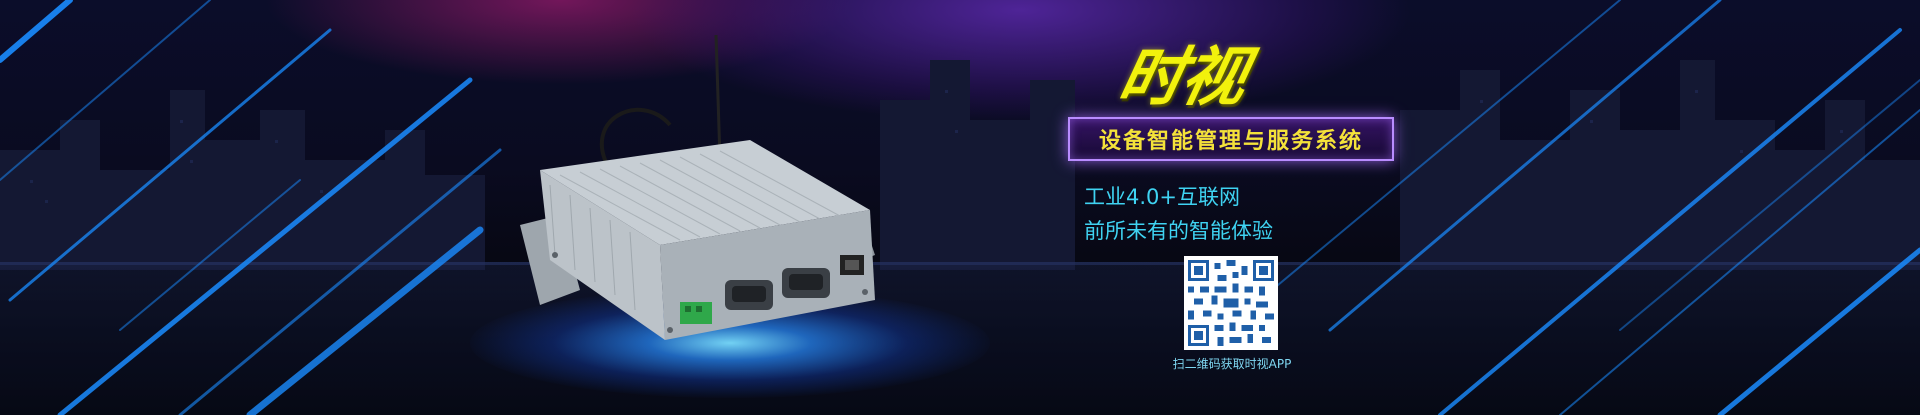  Describe the element at coordinates (1162, 197) in the screenshot. I see `tagline-line-1: 工业4.0+互联网` at that location.